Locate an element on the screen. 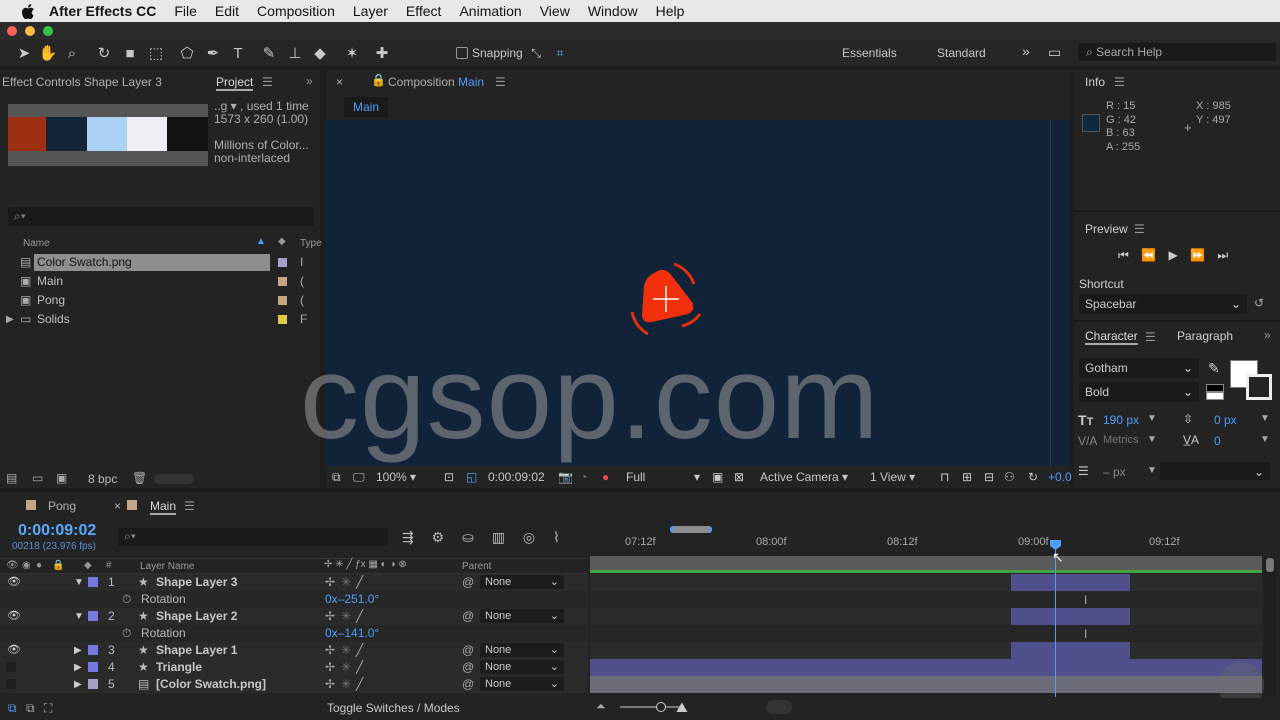 This screenshot has width=1280, height=720. flowchart-icon: ⚇ is located at coordinates (1009, 477).